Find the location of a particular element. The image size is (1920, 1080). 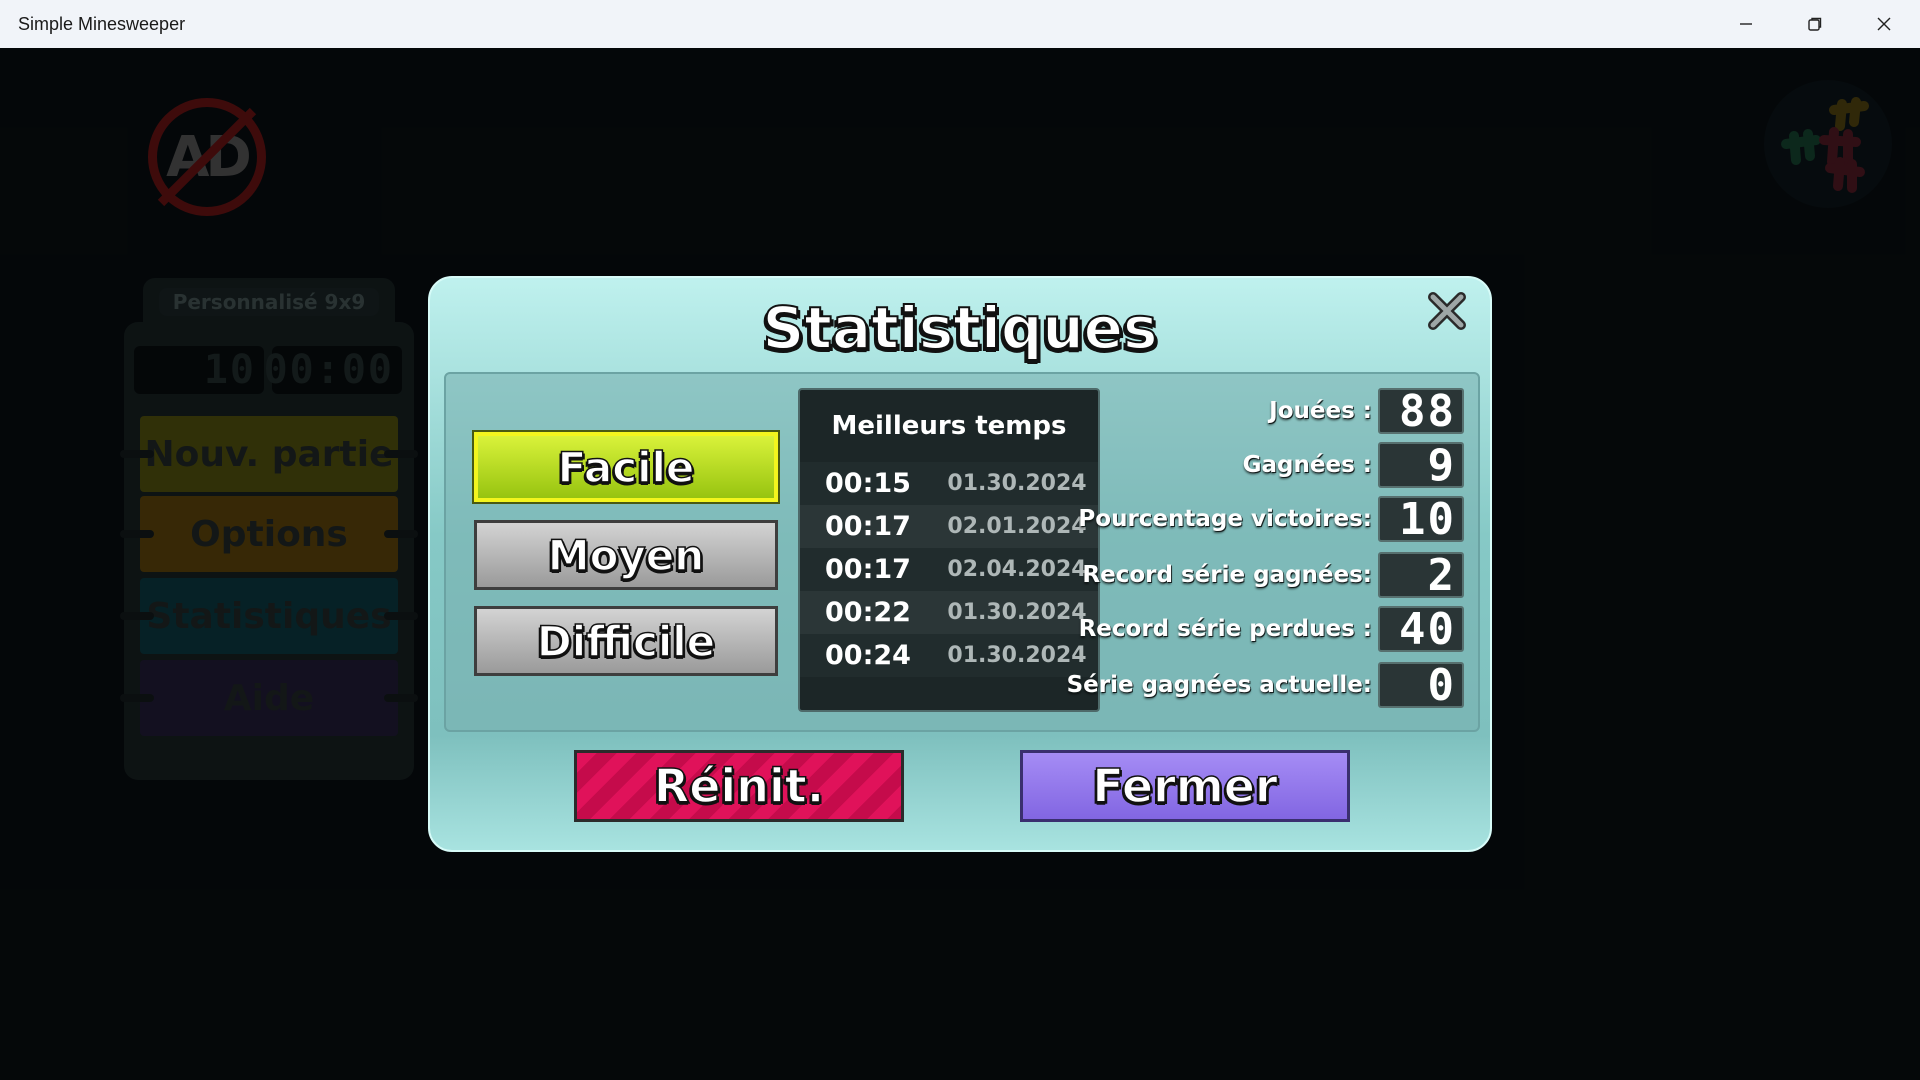

new-game-label: Nouv. partie is located at coordinates (269, 454).